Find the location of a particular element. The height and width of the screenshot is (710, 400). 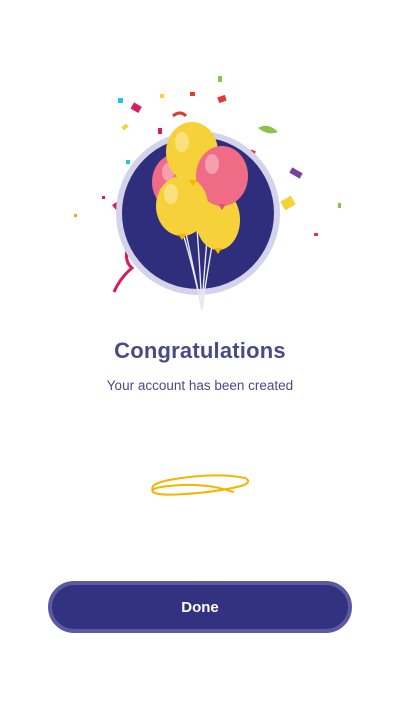

scribble-loader-icon is located at coordinates (200, 487).